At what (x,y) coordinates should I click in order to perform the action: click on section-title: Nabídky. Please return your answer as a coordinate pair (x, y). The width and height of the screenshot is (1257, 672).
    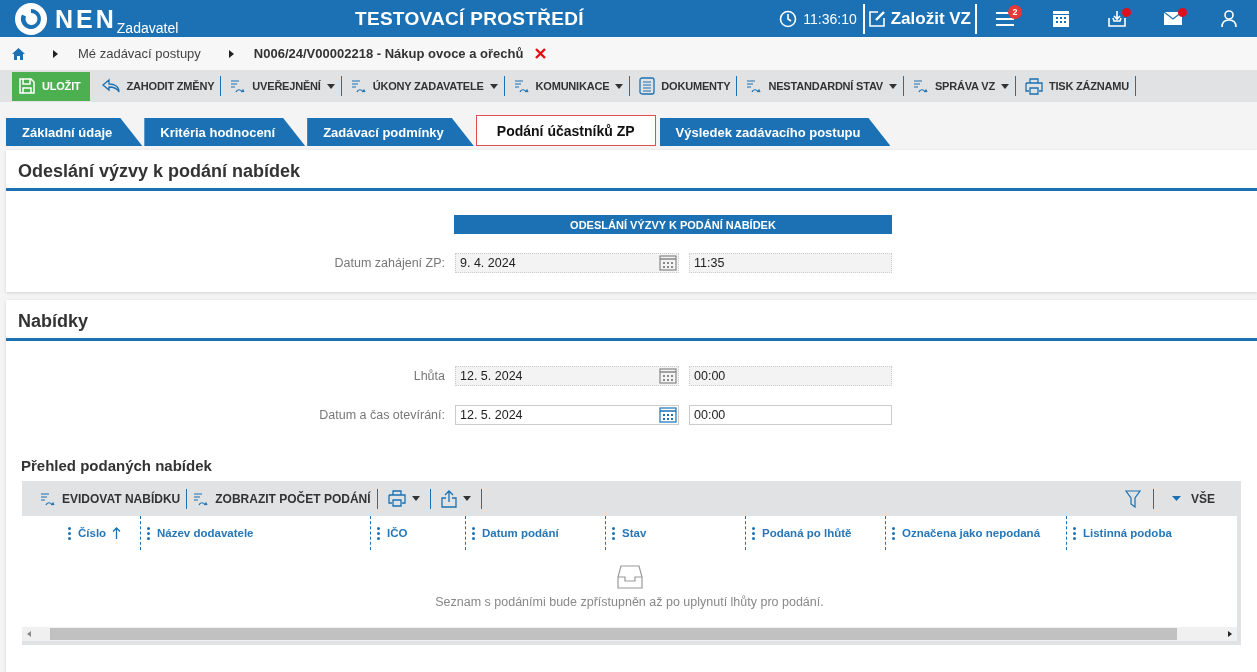
    Looking at the image, I should click on (631, 320).